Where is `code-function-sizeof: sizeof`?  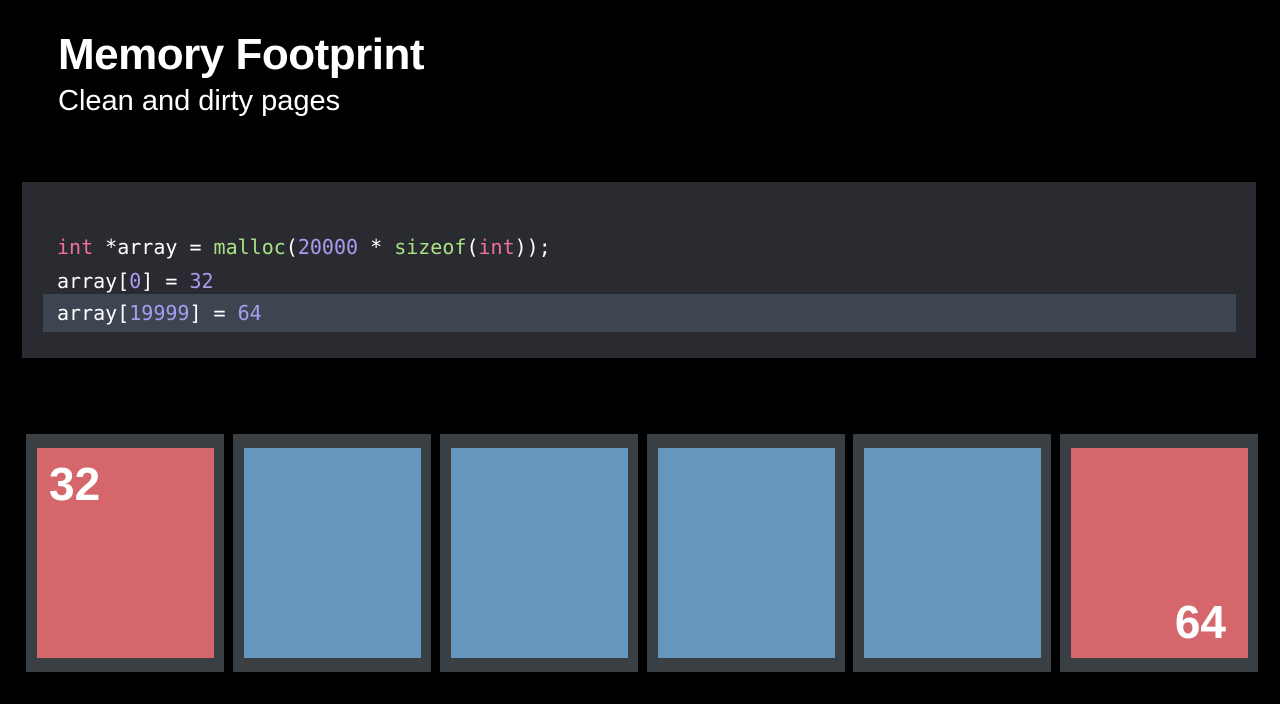 code-function-sizeof: sizeof is located at coordinates (430, 247).